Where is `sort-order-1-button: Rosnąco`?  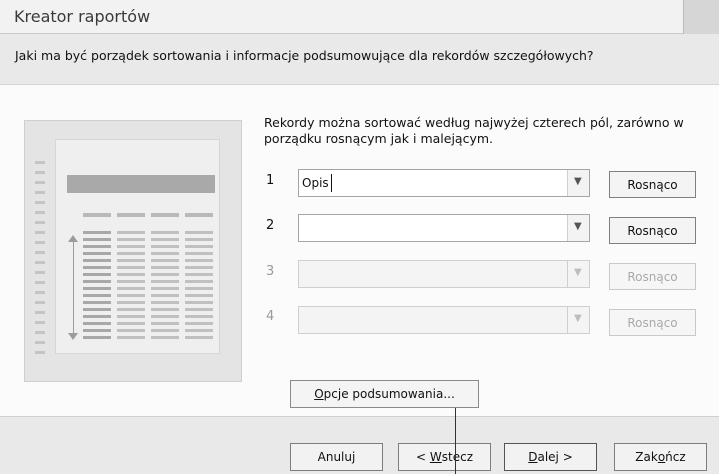
sort-order-1-button: Rosnąco is located at coordinates (652, 184).